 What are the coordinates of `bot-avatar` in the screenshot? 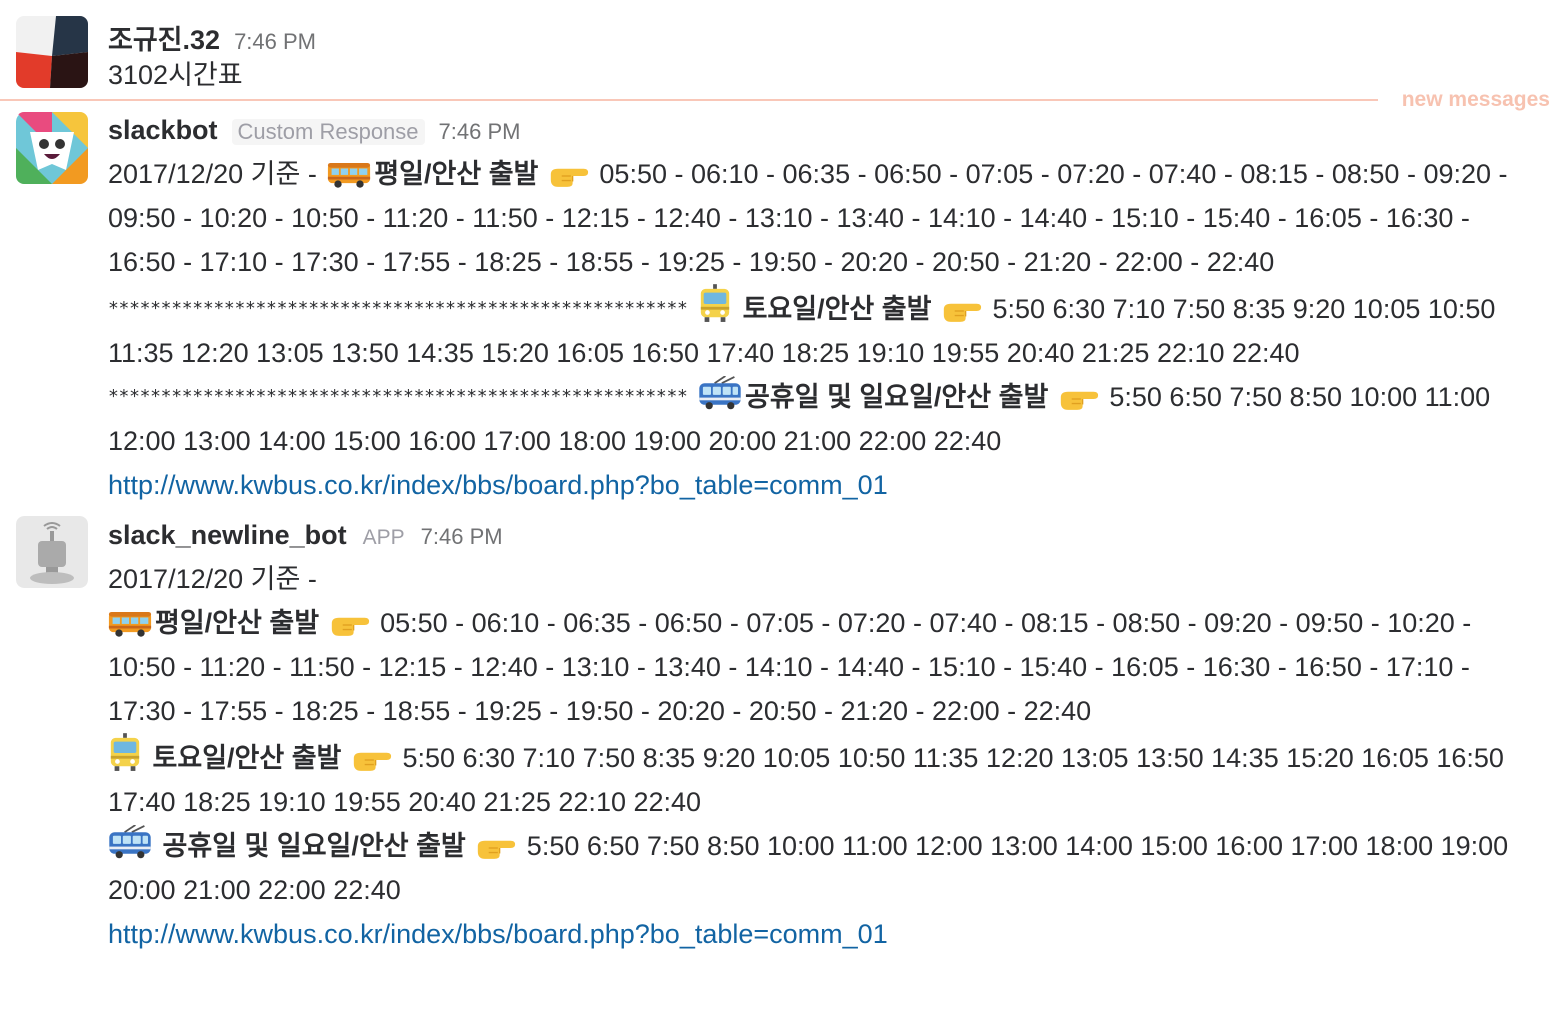 It's located at (52, 552).